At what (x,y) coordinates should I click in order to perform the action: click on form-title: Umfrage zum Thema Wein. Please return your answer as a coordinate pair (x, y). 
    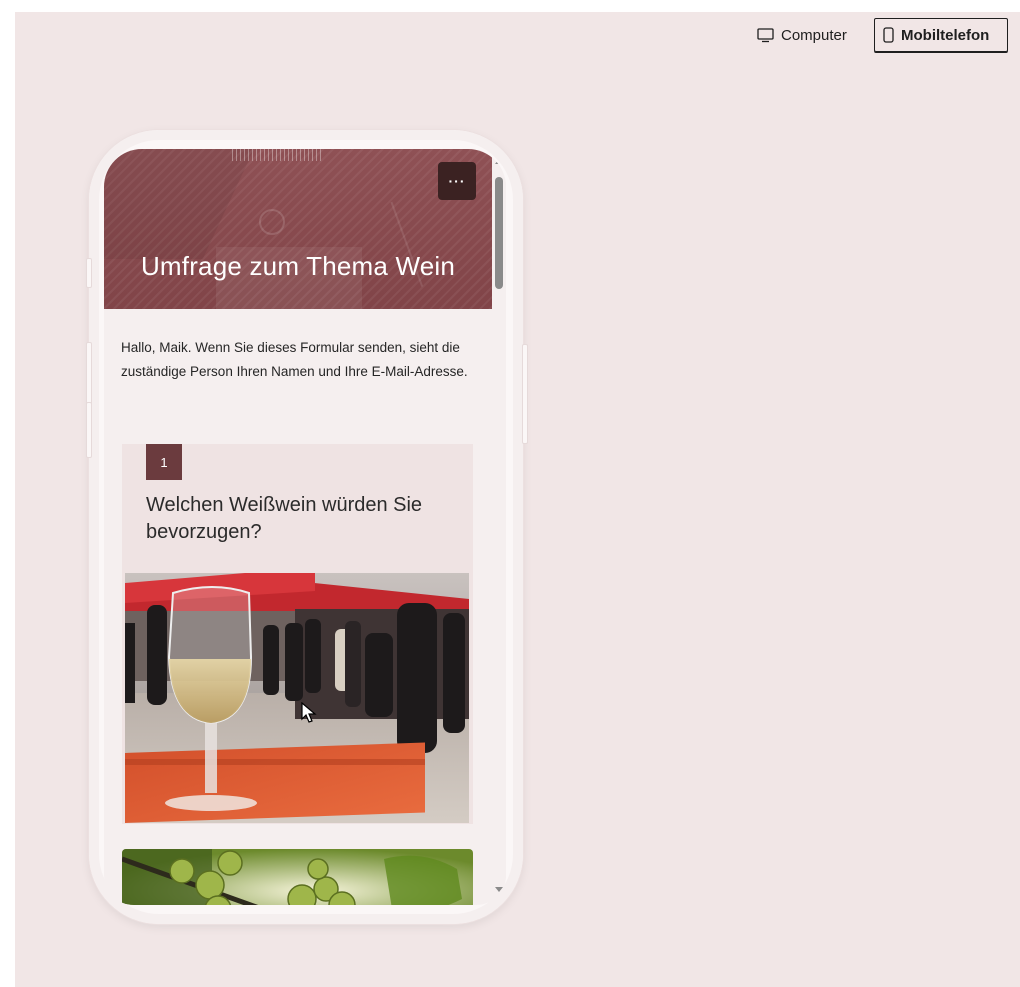
    Looking at the image, I should click on (298, 266).